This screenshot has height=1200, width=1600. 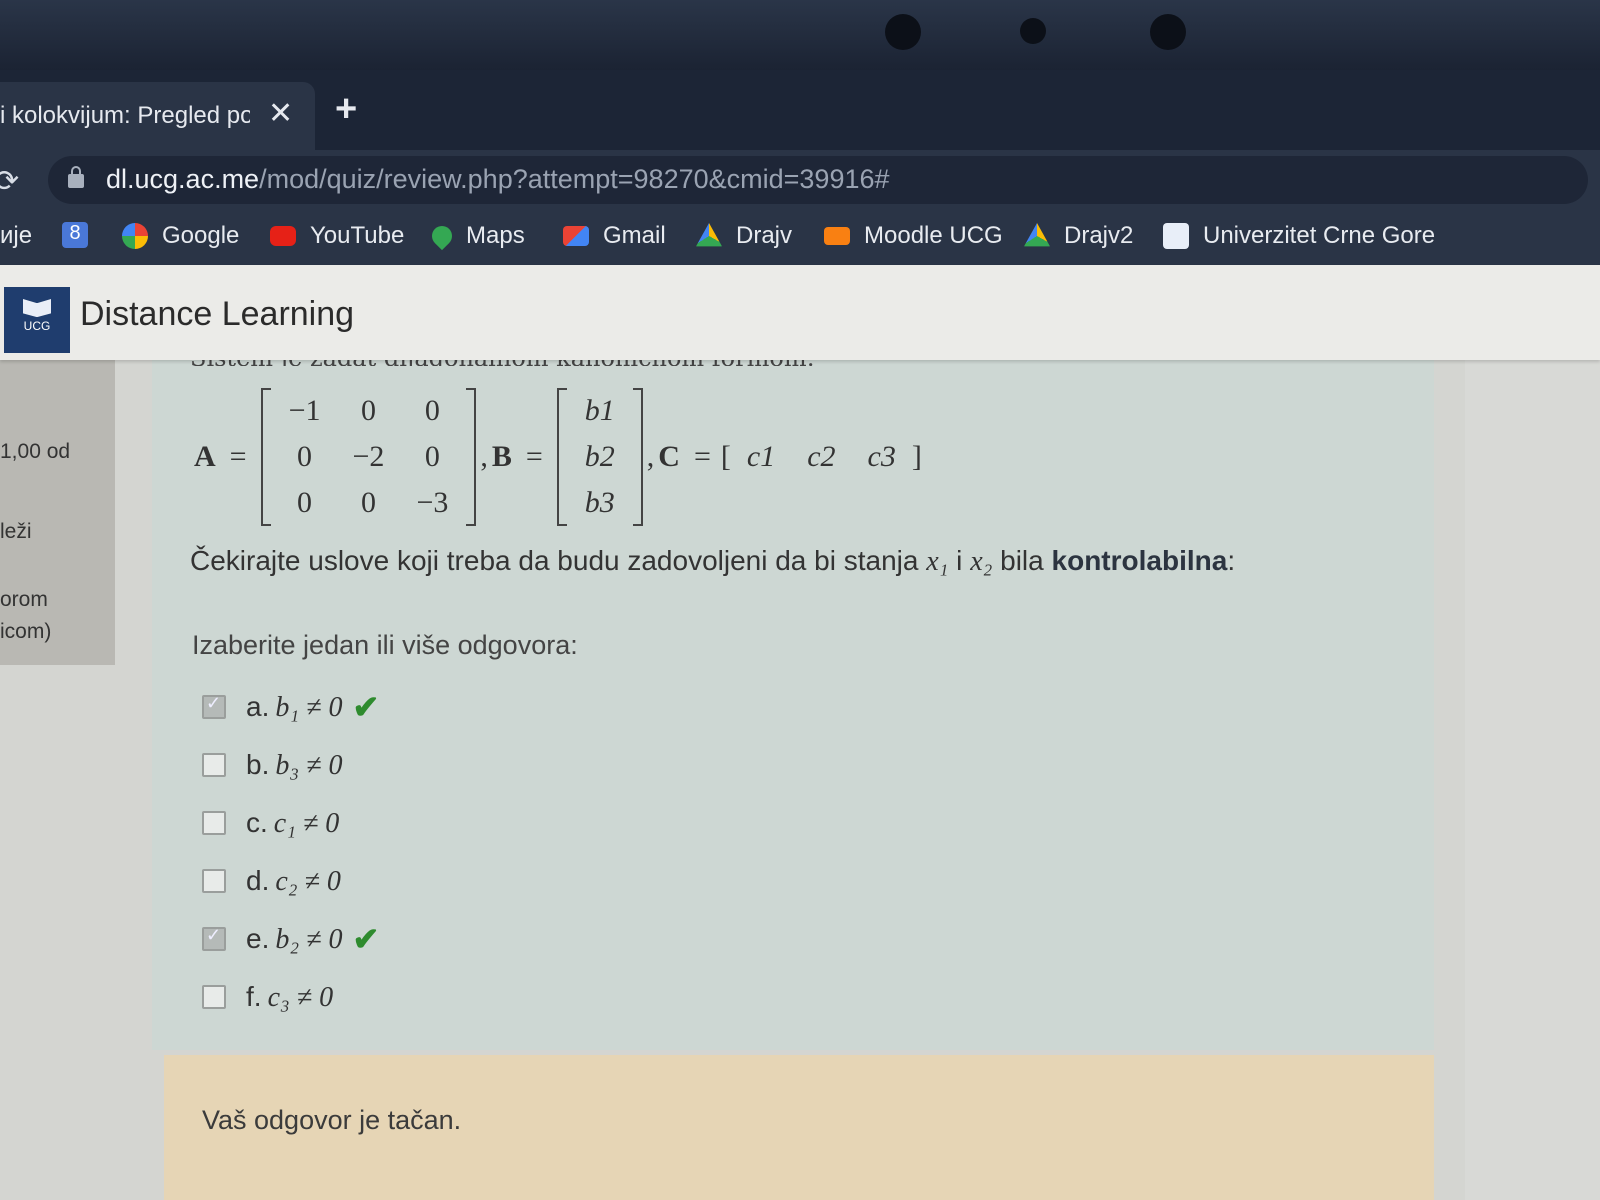 What do you see at coordinates (837, 236) in the screenshot?
I see `moodle-icon` at bounding box center [837, 236].